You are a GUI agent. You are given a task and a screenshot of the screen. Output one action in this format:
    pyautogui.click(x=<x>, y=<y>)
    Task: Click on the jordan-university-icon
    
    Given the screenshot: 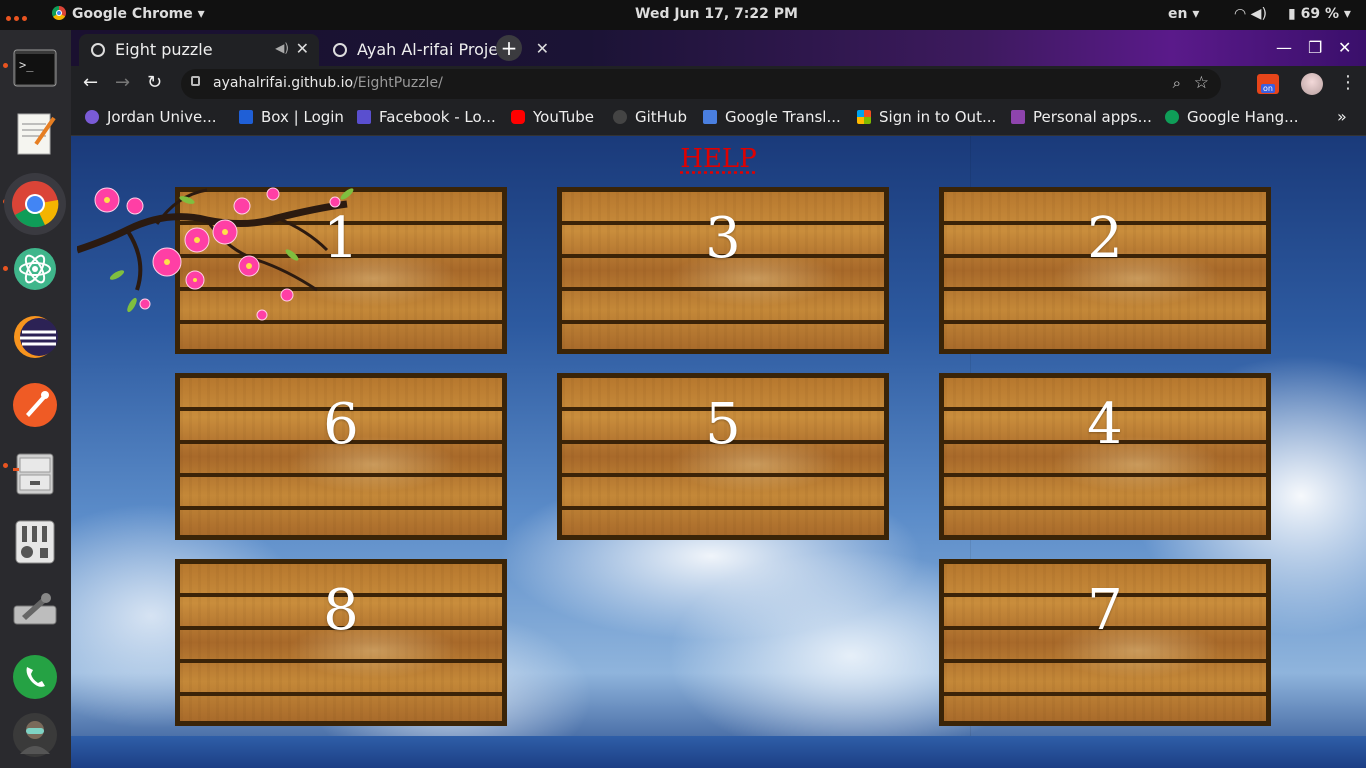 What is the action you would take?
    pyautogui.click(x=92, y=117)
    